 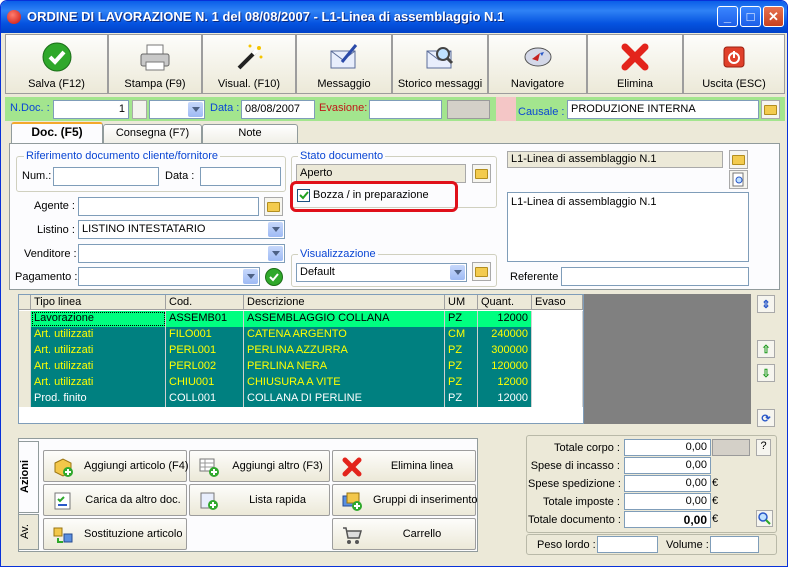 I want to click on cell-cod: PERL002, so click(x=205, y=367).